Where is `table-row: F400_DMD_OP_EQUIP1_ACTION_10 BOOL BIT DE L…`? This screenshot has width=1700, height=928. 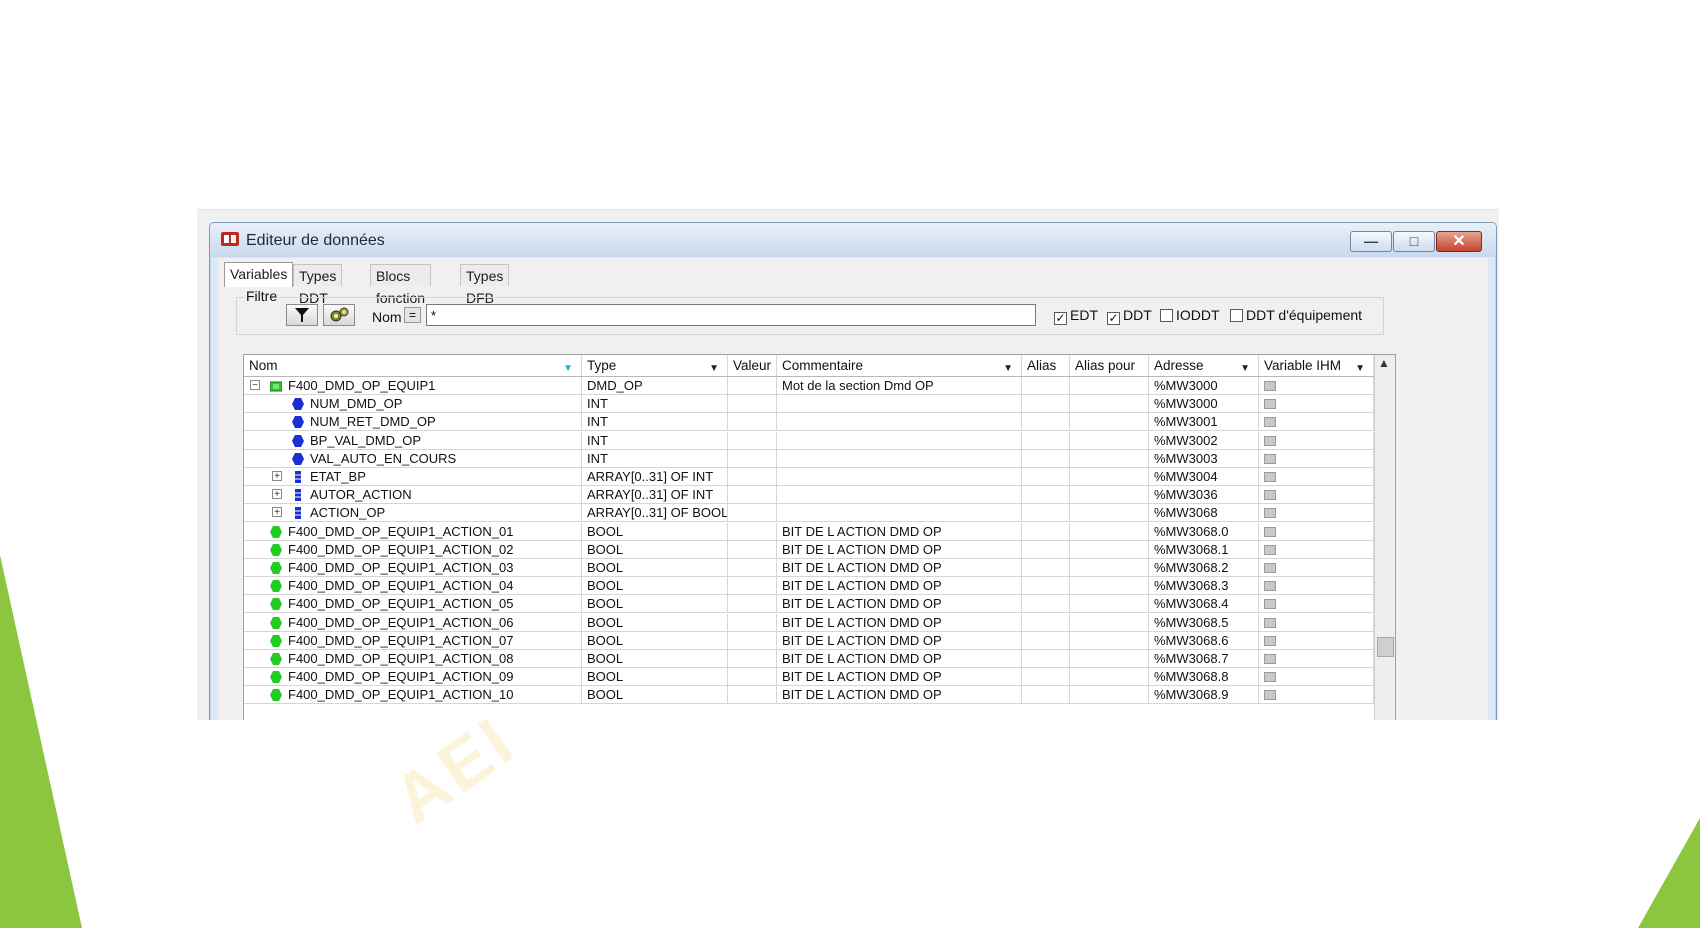
table-row: F400_DMD_OP_EQUIP1_ACTION_10 BOOL BIT DE L… is located at coordinates (809, 695).